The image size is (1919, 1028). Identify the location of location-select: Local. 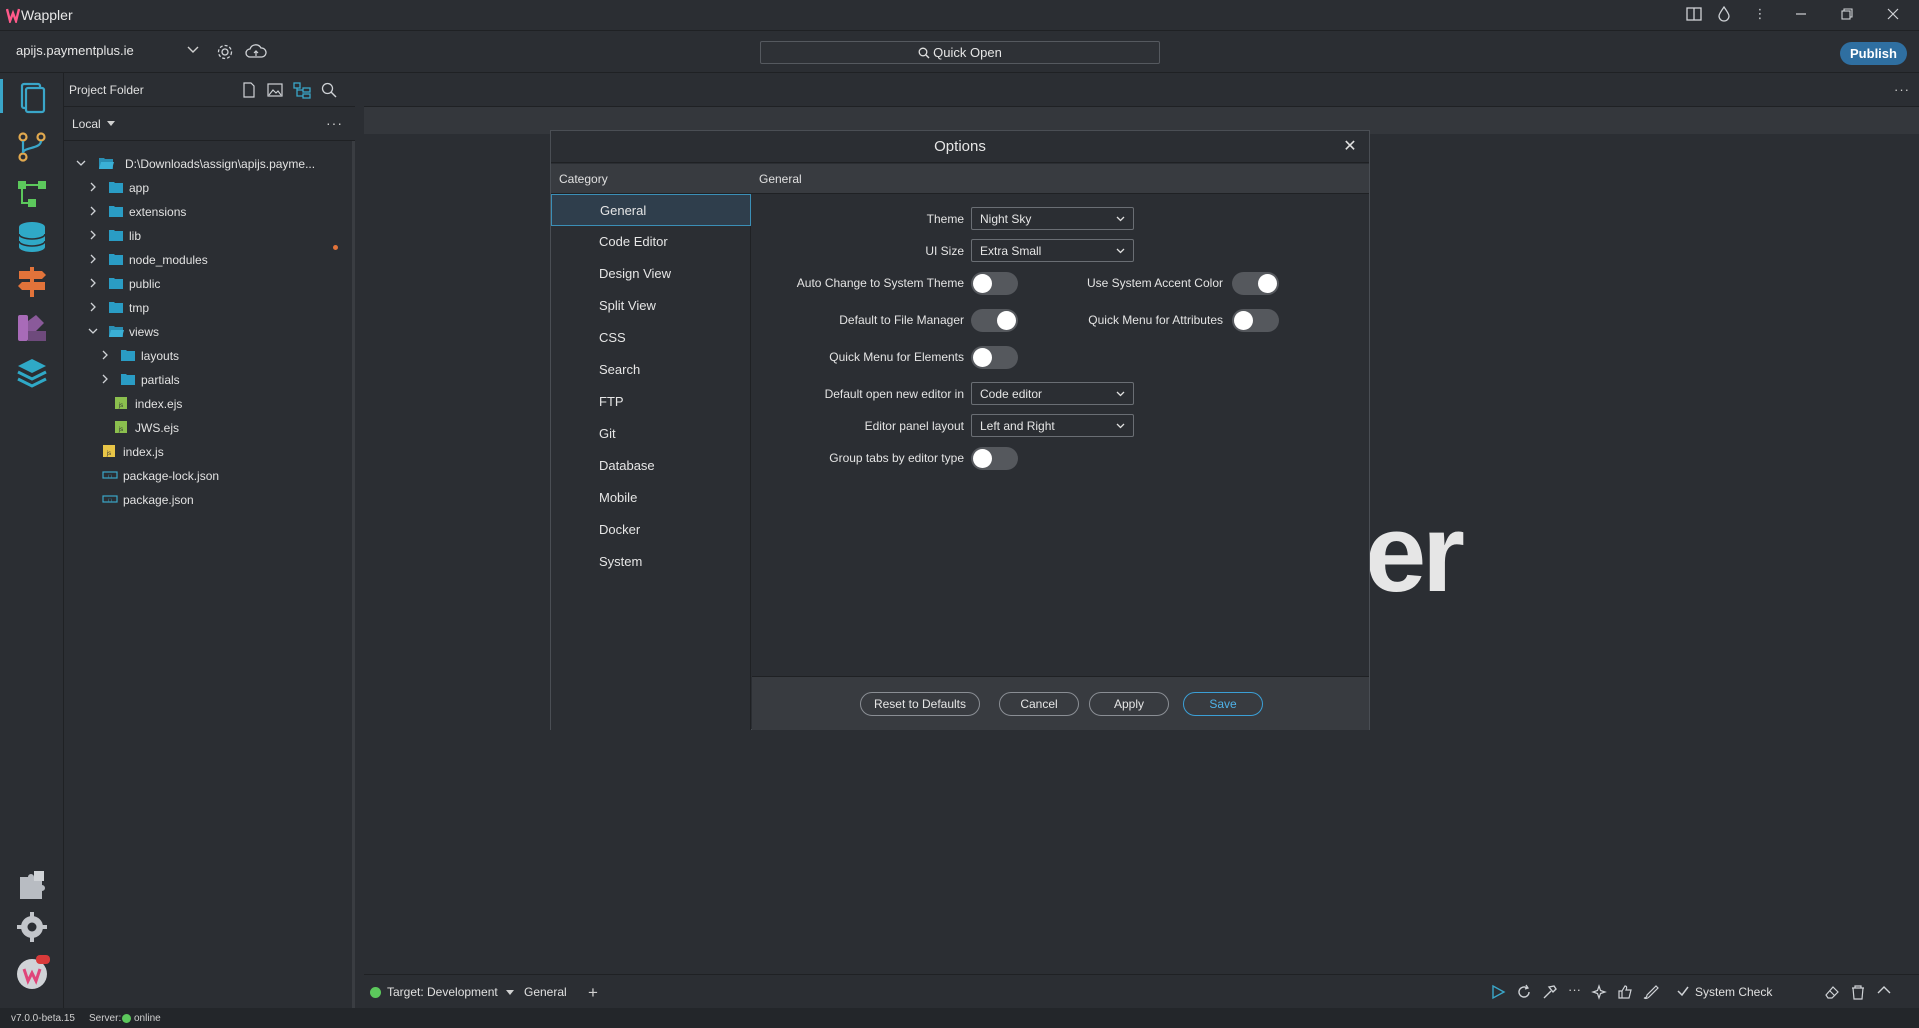
(86, 124).